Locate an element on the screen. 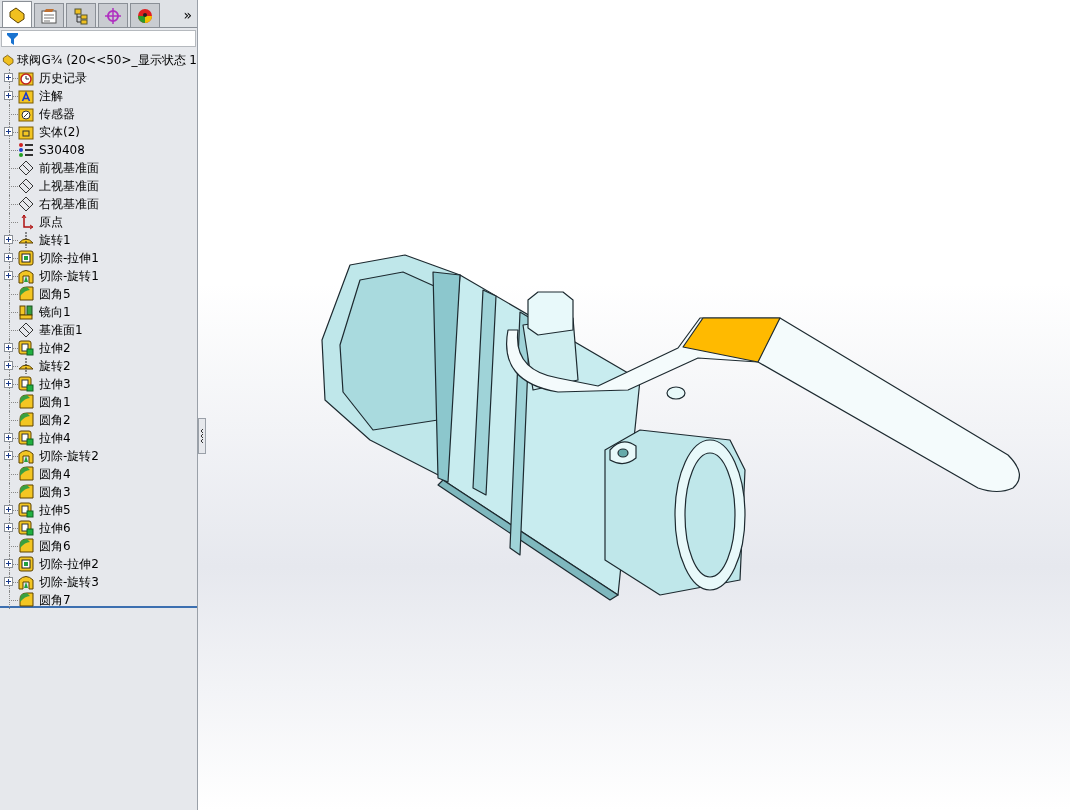 This screenshot has width=1070, height=810. part-icon is located at coordinates (8, 60).